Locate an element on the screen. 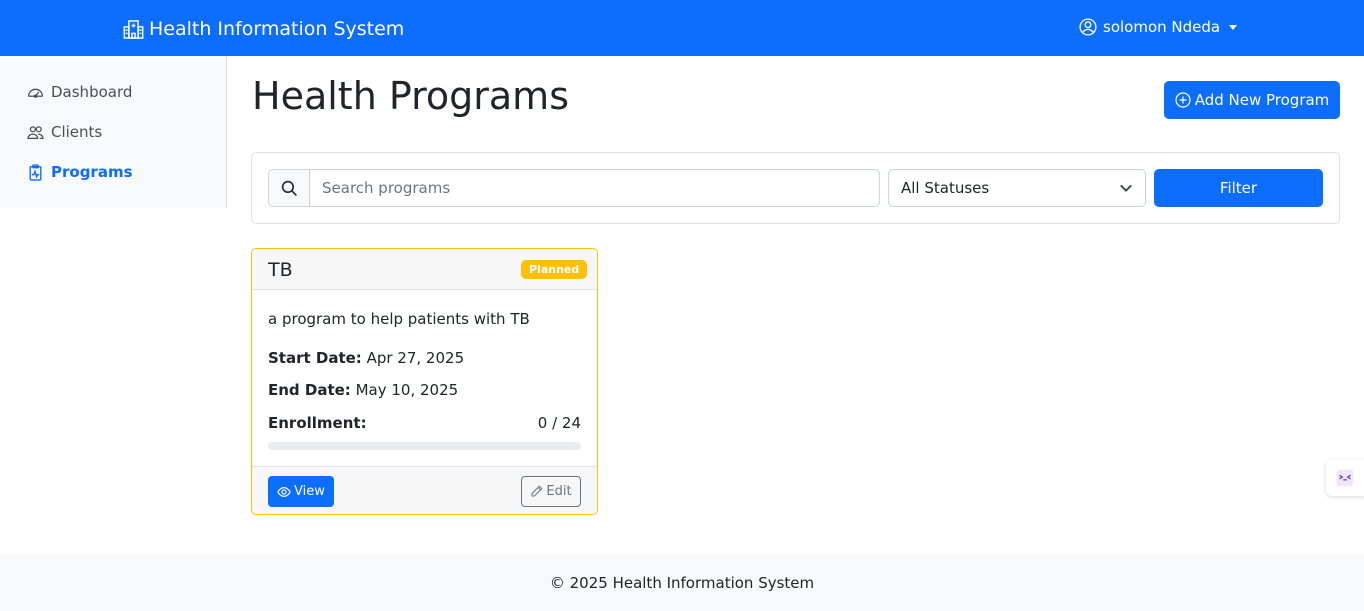  user-menu-toggle: solomon Ndeda is located at coordinates (1158, 27).